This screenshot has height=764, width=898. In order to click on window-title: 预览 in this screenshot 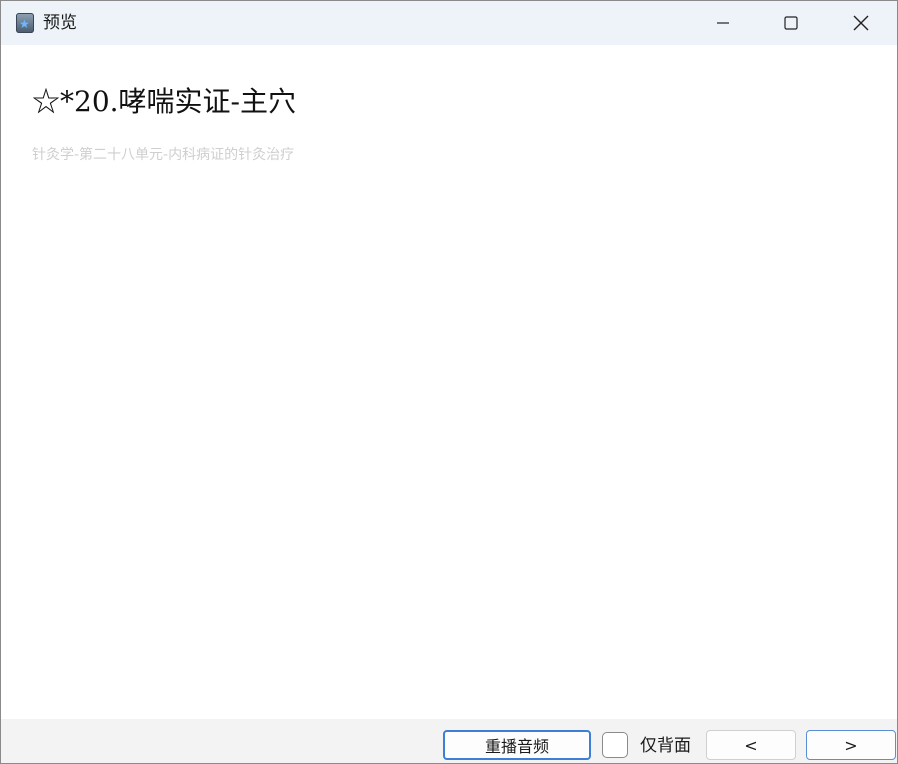, I will do `click(60, 23)`.